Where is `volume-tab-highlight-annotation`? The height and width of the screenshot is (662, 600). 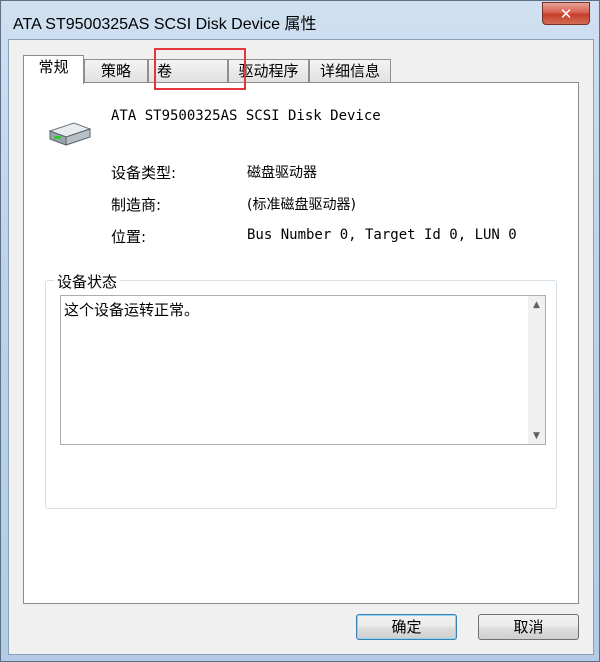 volume-tab-highlight-annotation is located at coordinates (200, 69).